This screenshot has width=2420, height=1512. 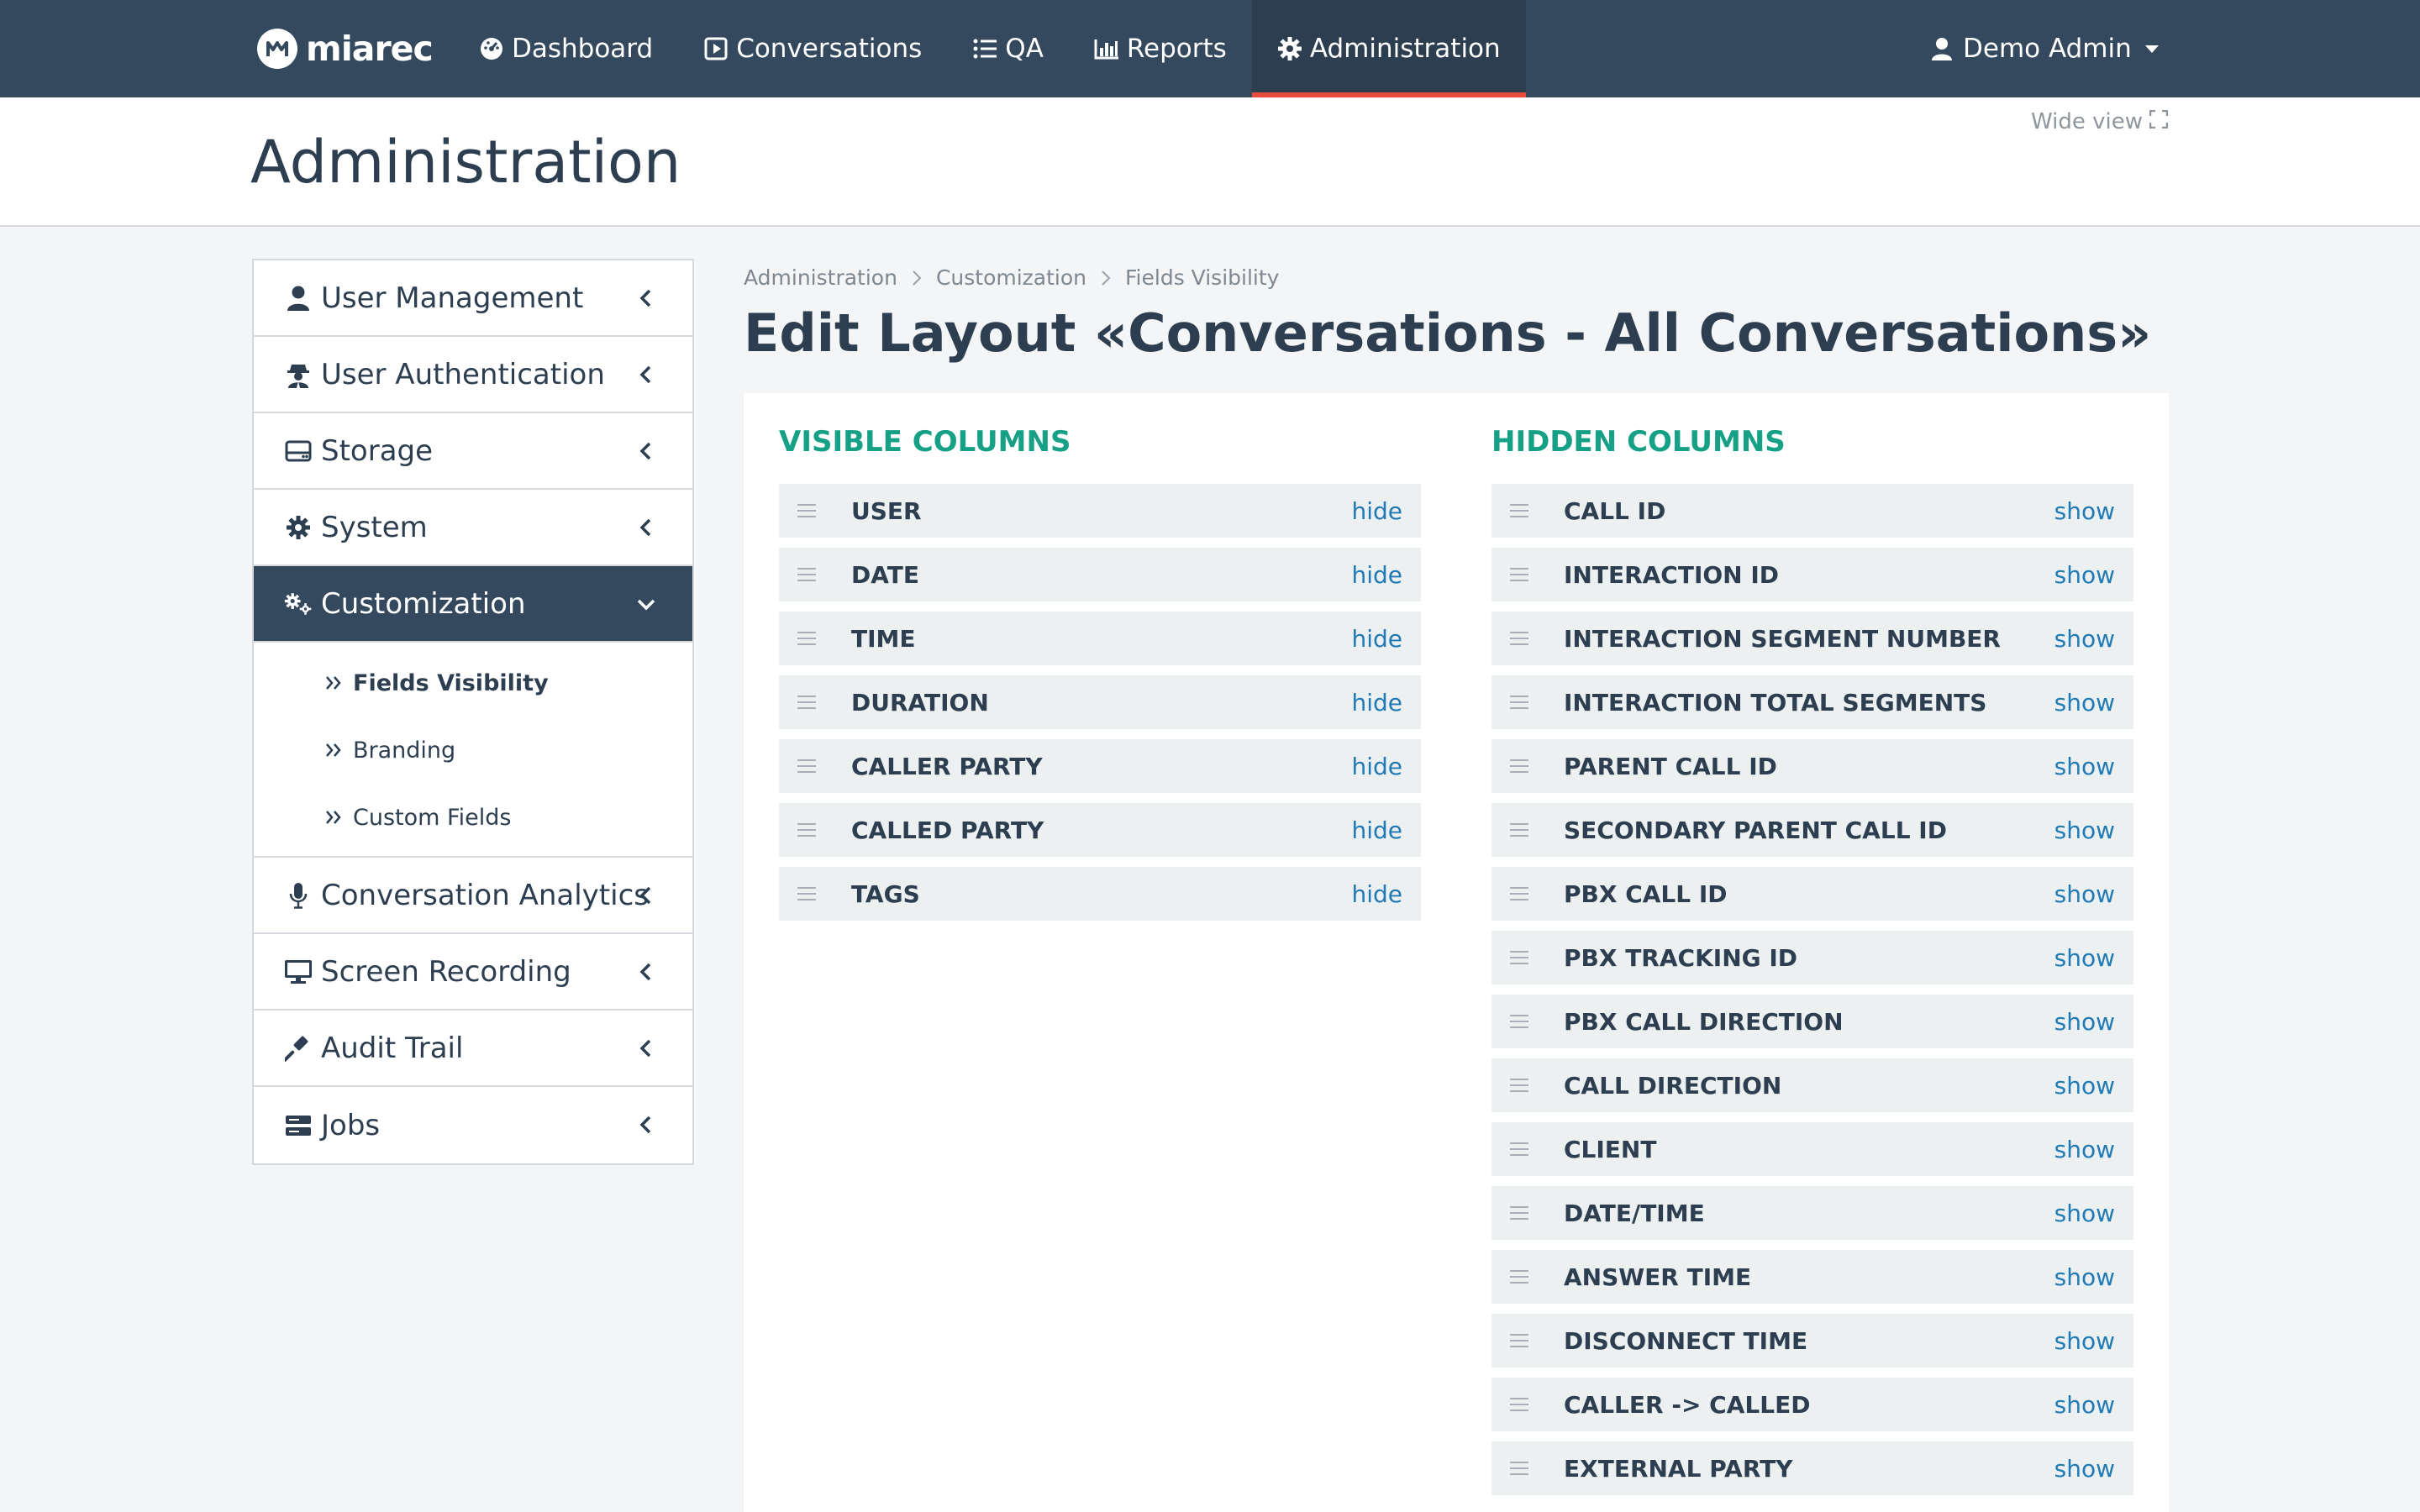 What do you see at coordinates (473, 451) in the screenshot?
I see `sidebar-item-storage: Storage` at bounding box center [473, 451].